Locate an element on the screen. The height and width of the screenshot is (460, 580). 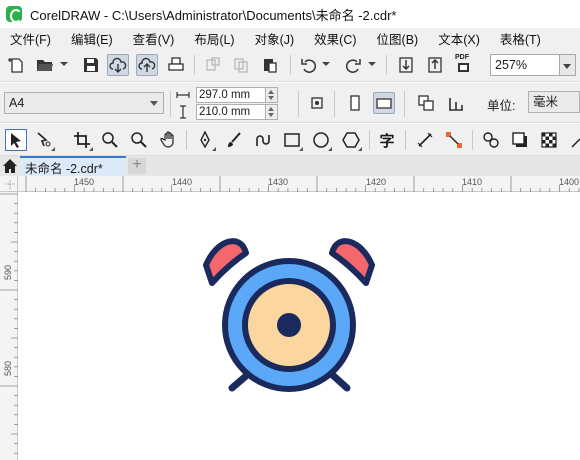
ruler-label: 1400 is located at coordinates (569, 182).